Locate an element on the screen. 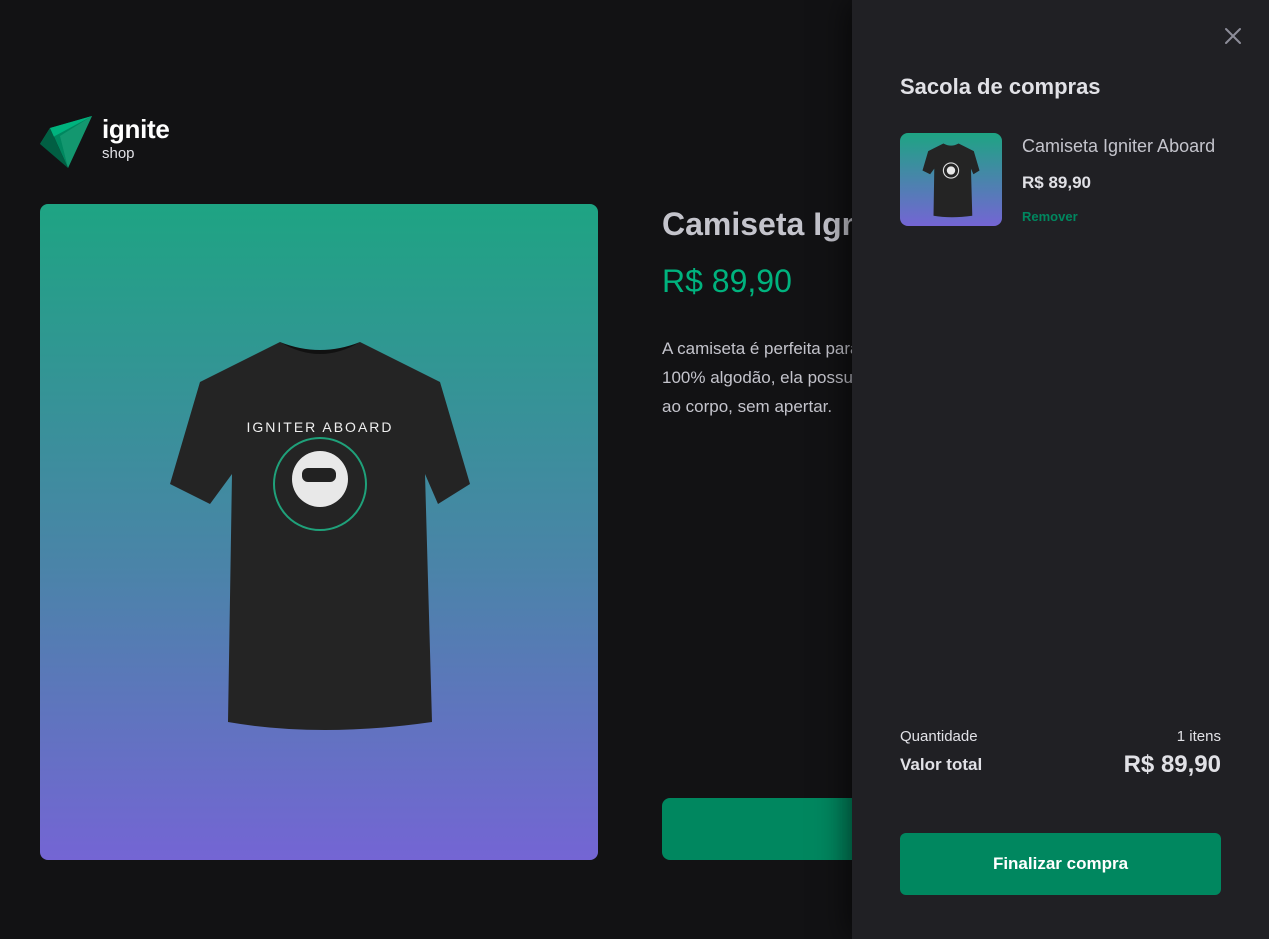  quantity-value: 1 itens is located at coordinates (1198, 736).